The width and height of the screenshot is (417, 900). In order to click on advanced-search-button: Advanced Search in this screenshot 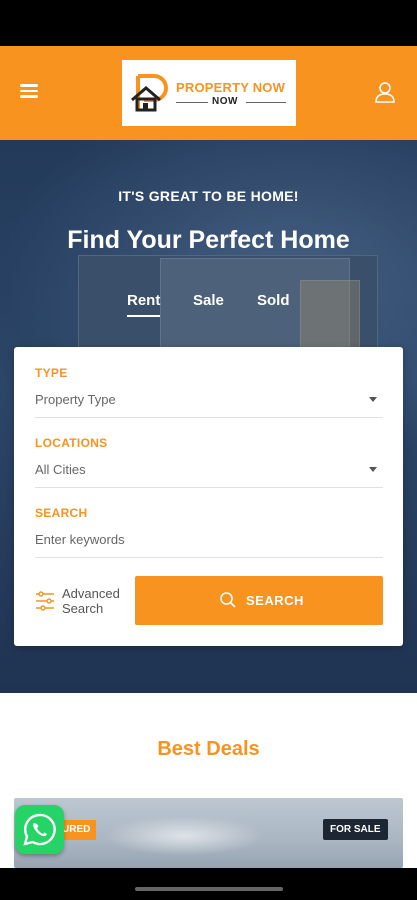, I will do `click(85, 602)`.